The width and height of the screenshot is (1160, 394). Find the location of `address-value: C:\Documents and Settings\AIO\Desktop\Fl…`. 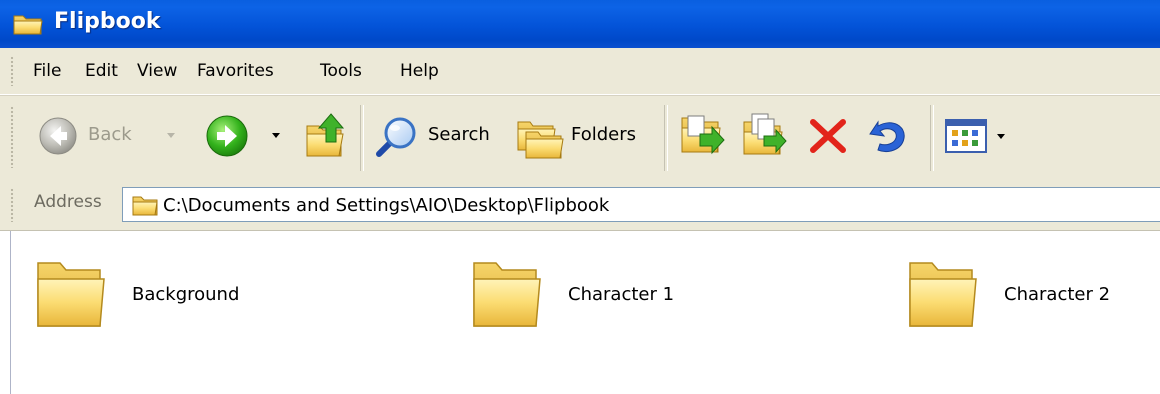

address-value: C:\Documents and Settings\AIO\Desktop\Fl… is located at coordinates (386, 205).